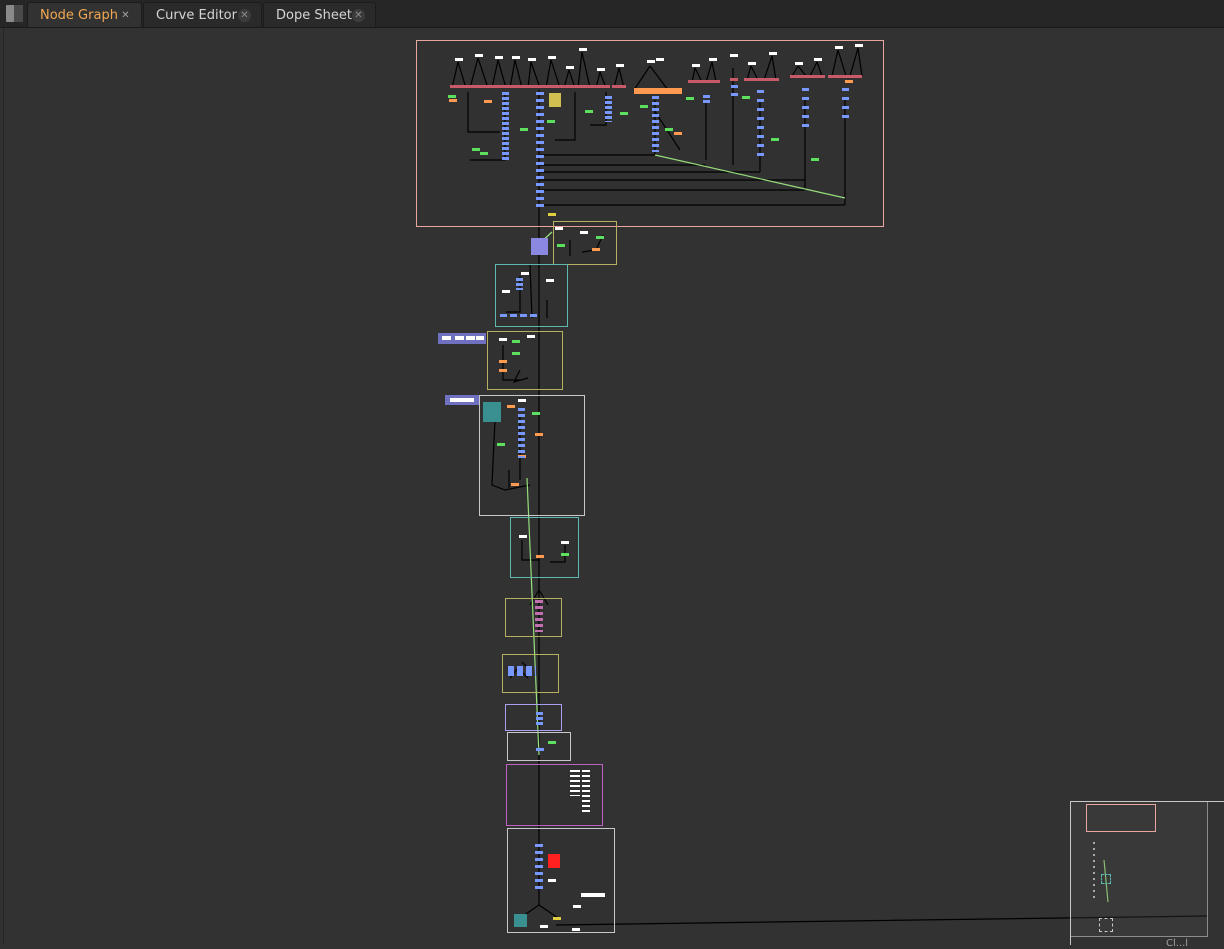  I want to click on minimap-viewport, so click(1147, 873).